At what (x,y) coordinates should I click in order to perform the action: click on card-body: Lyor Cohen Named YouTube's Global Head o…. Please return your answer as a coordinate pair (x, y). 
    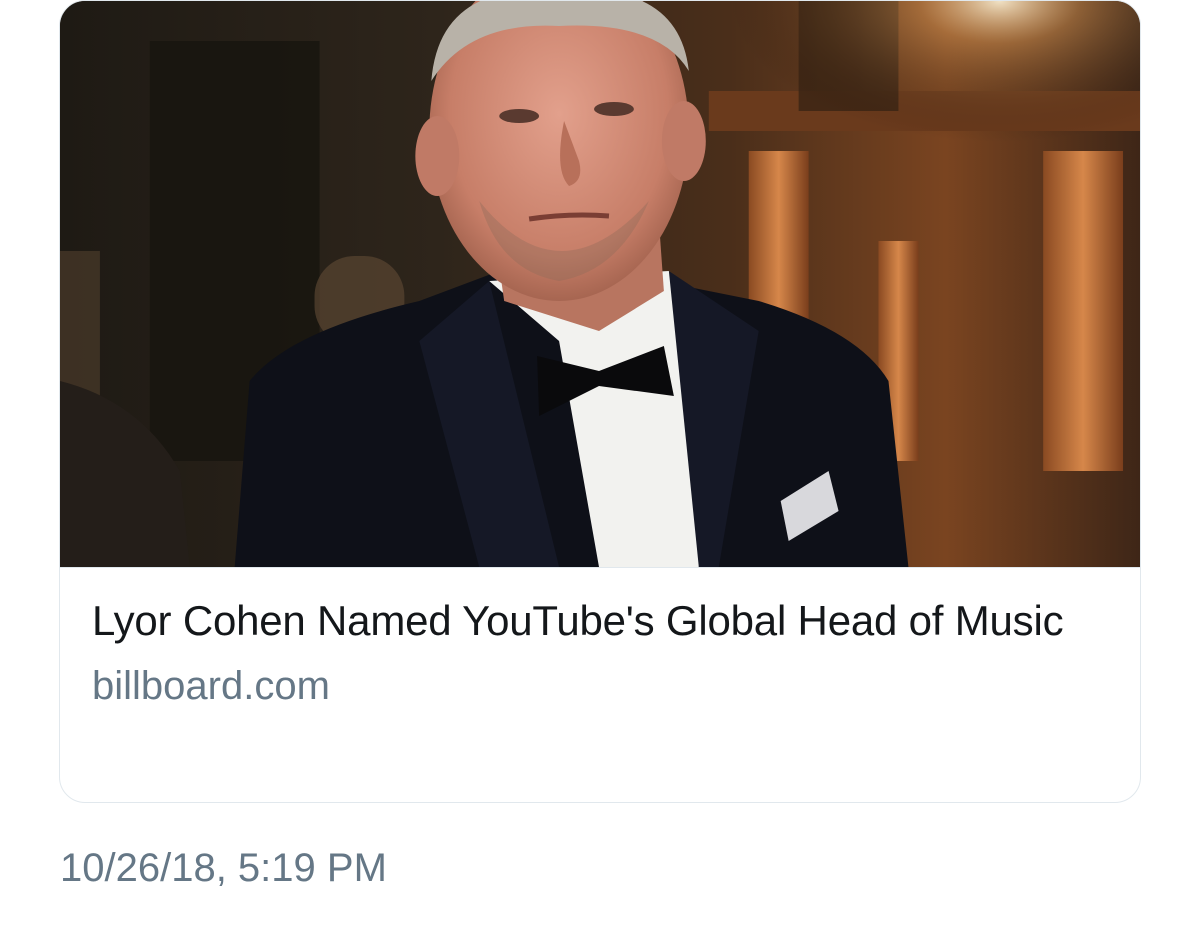
    Looking at the image, I should click on (600, 639).